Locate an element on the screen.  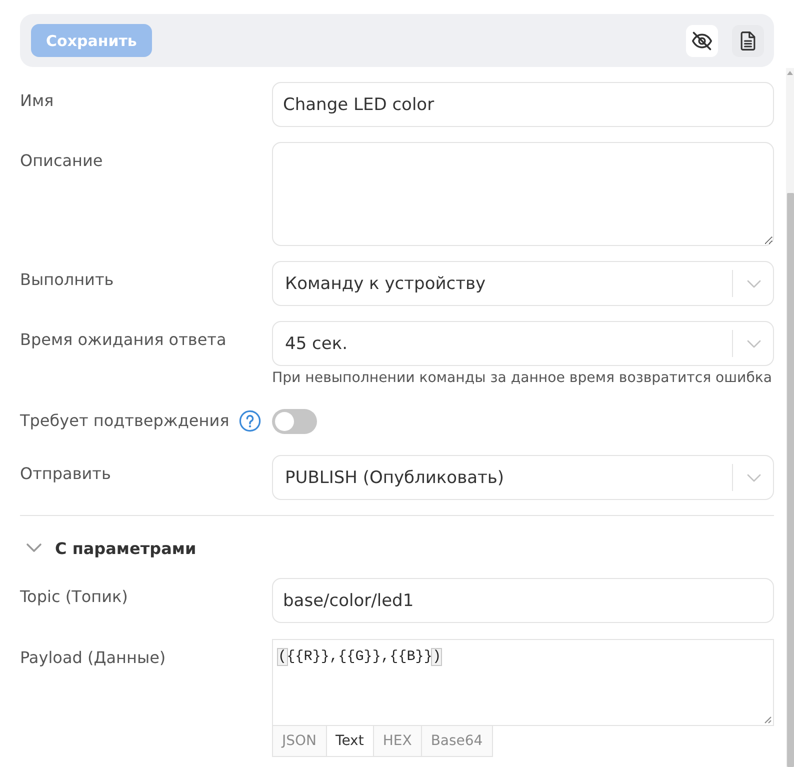
scroll-up-icon is located at coordinates (790, 73).